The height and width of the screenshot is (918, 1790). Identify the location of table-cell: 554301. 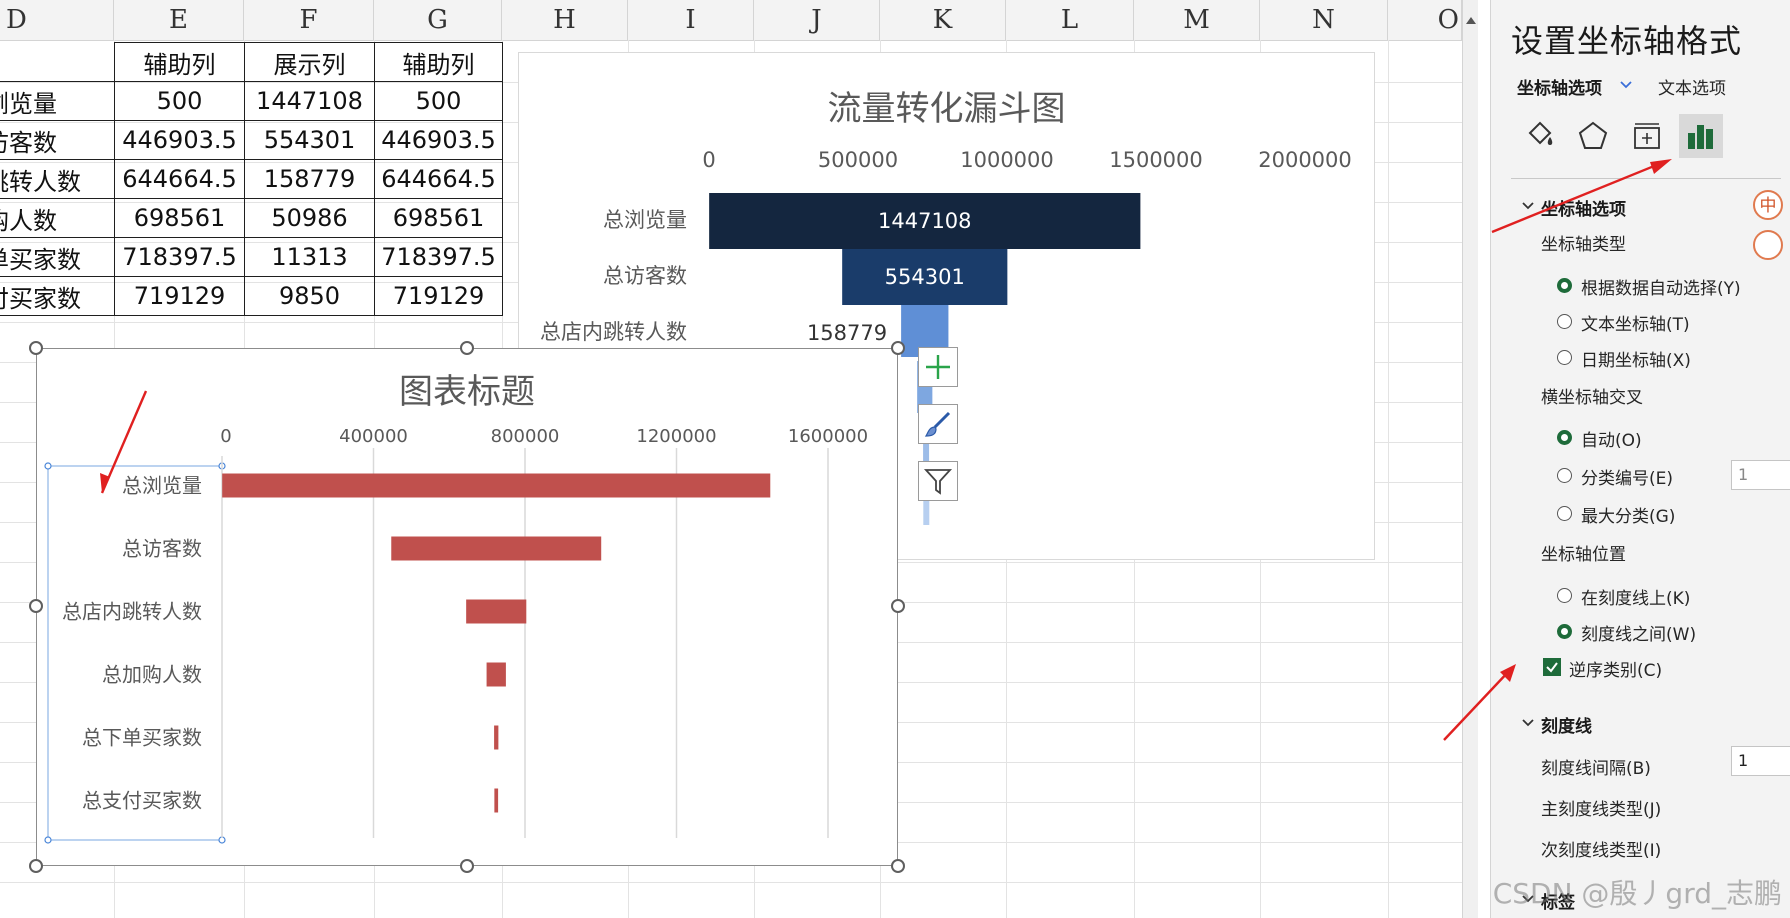
(309, 140).